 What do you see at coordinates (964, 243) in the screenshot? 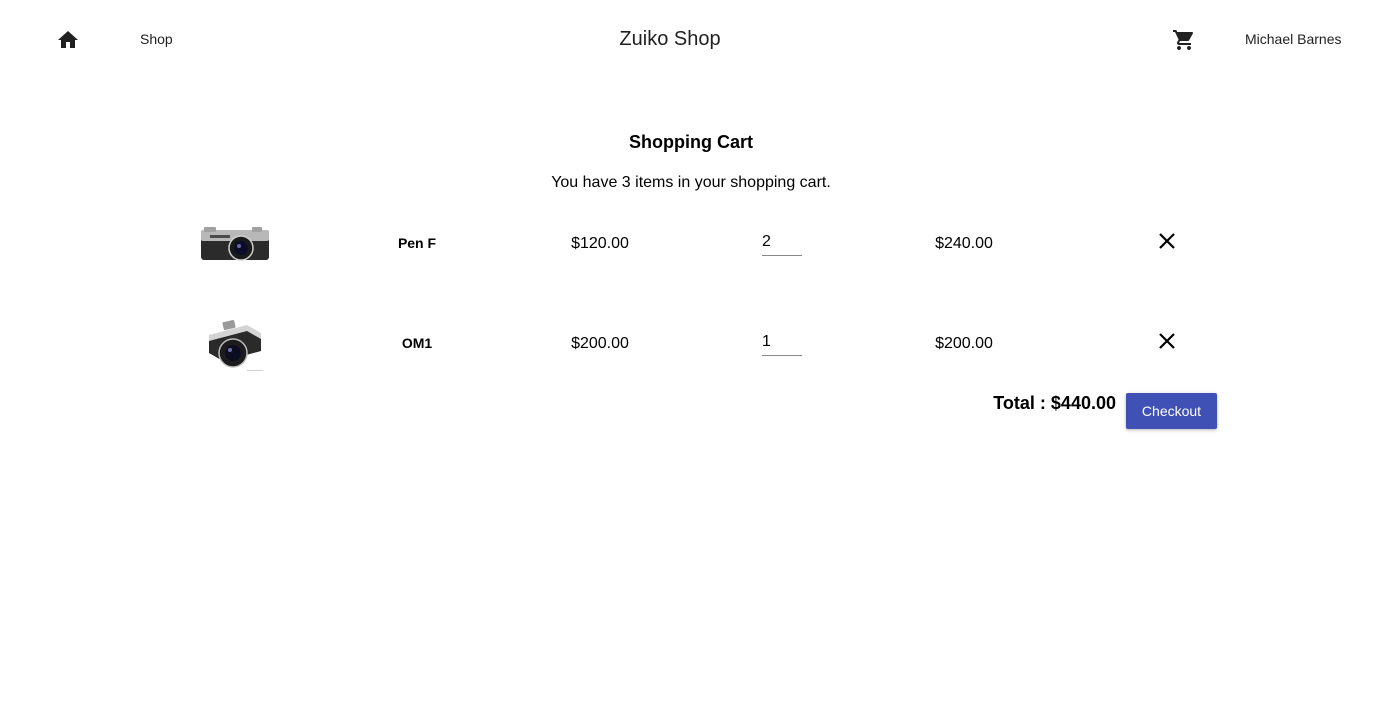
I see `item-subtotal: $240.00` at bounding box center [964, 243].